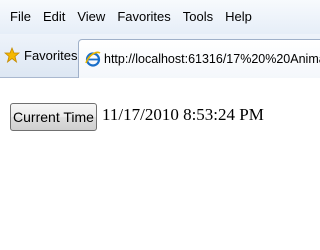  What do you see at coordinates (238, 17) in the screenshot?
I see `menu-help: Help` at bounding box center [238, 17].